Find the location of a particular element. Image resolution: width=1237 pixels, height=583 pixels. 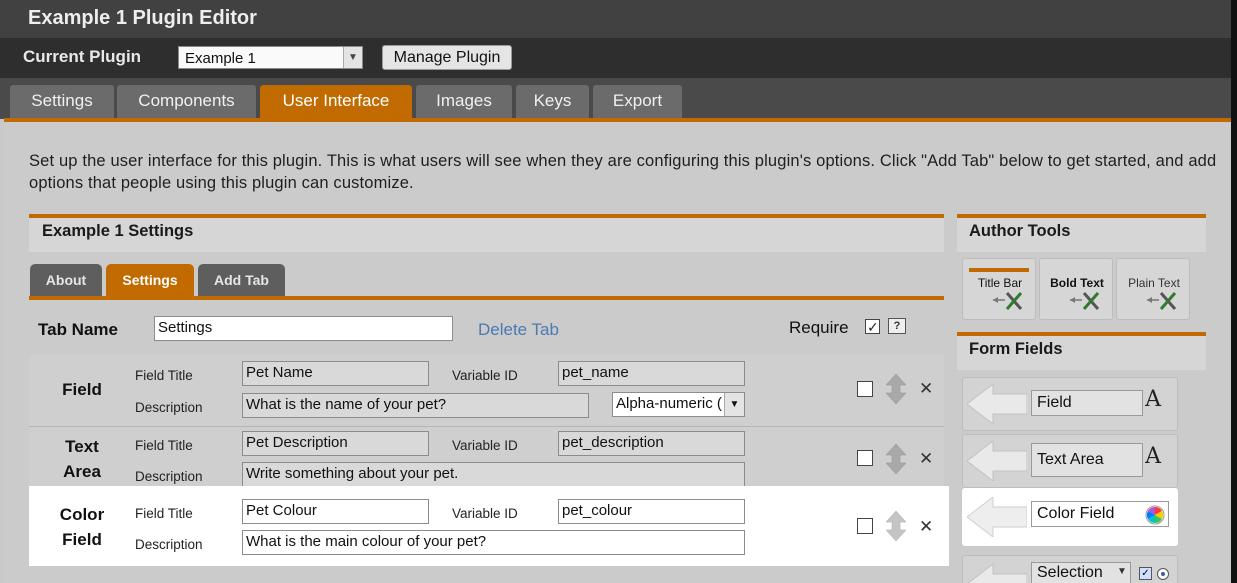

tab-components: Components is located at coordinates (186, 102).